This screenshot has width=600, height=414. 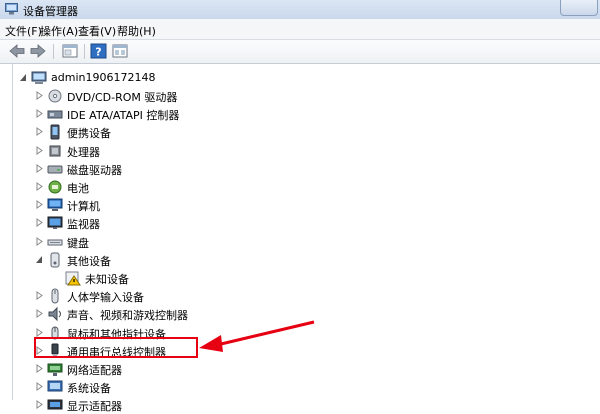 What do you see at coordinates (165, 151) in the screenshot?
I see `tree-node: 处理器` at bounding box center [165, 151].